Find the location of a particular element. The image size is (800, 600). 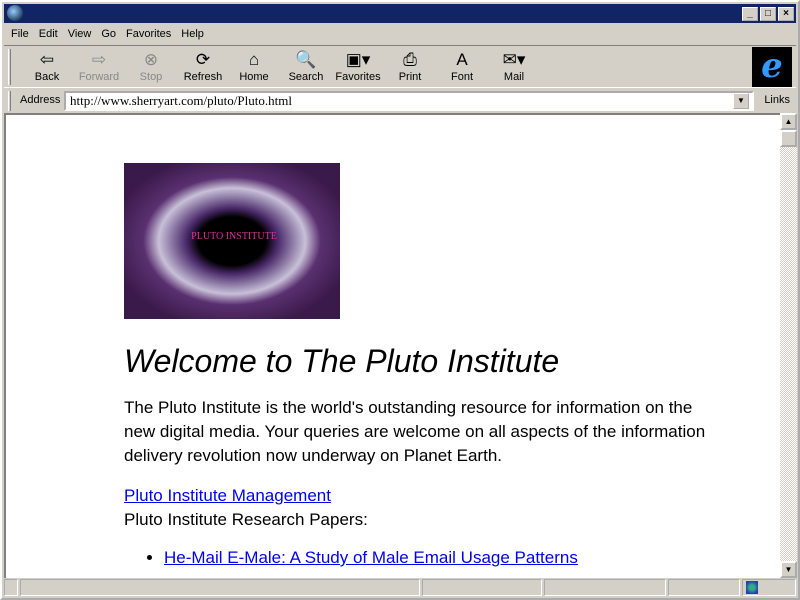

menu-file: File is located at coordinates (20, 34).